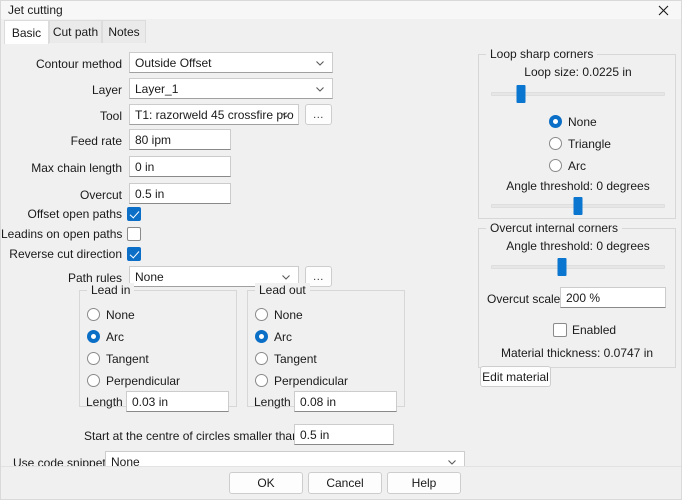 This screenshot has height=500, width=682. Describe the element at coordinates (231, 88) in the screenshot. I see `layer-combo: Layer_1` at that location.